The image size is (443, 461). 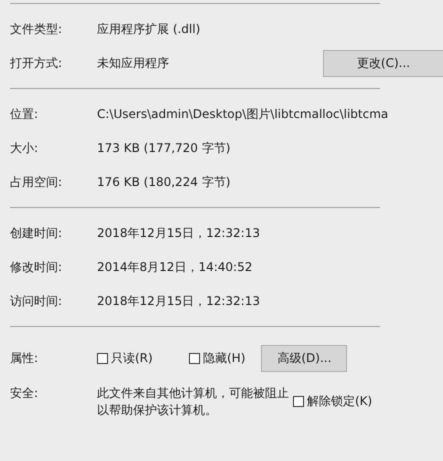 What do you see at coordinates (37, 233) in the screenshot?
I see `field-label: 创建时间:` at bounding box center [37, 233].